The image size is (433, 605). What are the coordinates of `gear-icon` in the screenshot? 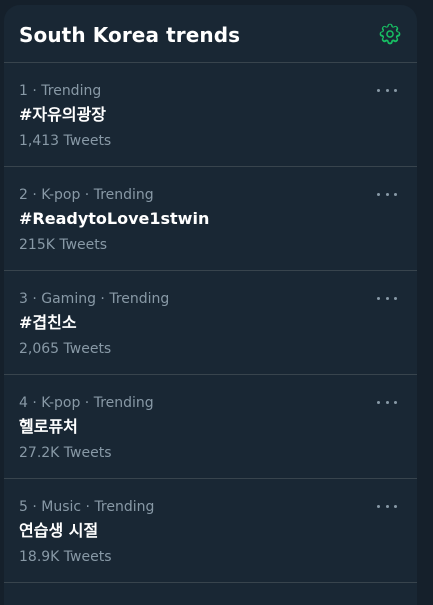 It's located at (390, 33).